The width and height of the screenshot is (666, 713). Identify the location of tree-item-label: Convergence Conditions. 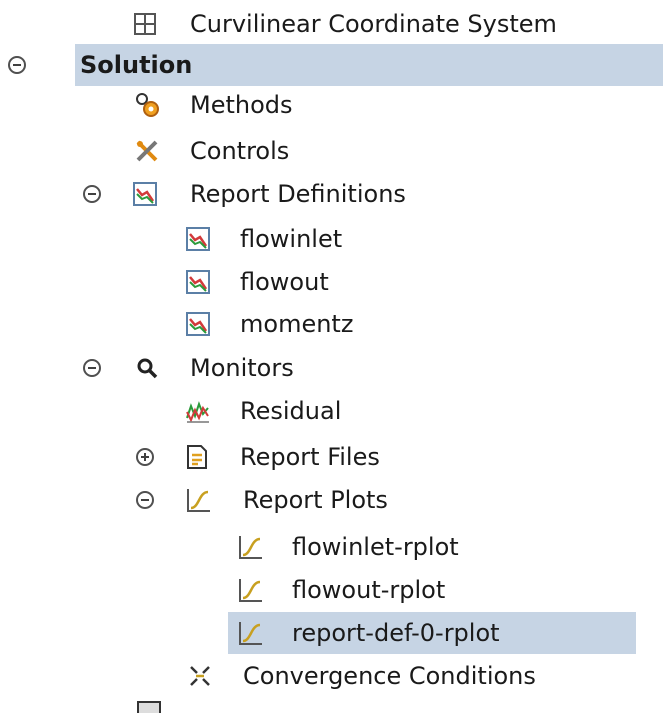
(389, 676).